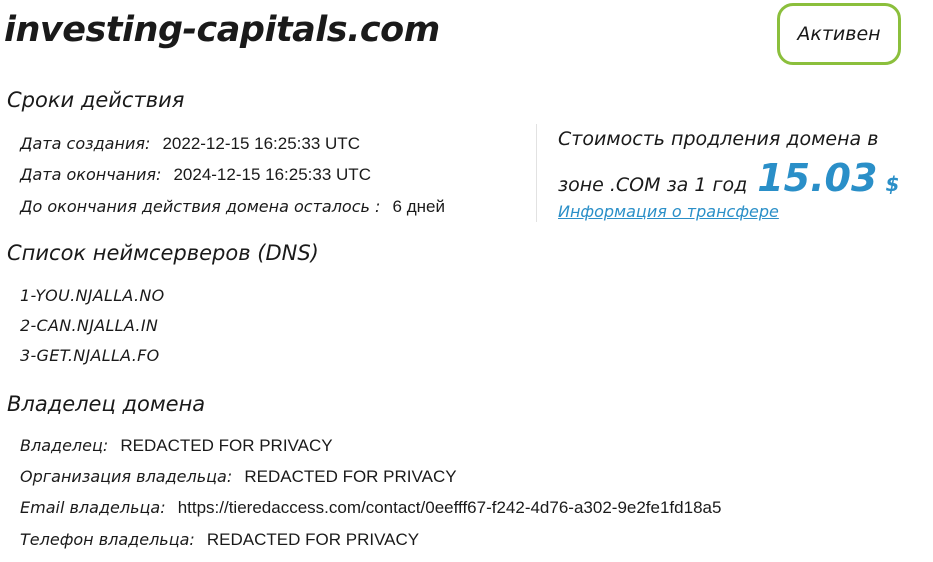 The width and height of the screenshot is (933, 562). I want to click on owner-row: Владелец: REDACTED FOR PRIVACY, so click(176, 446).